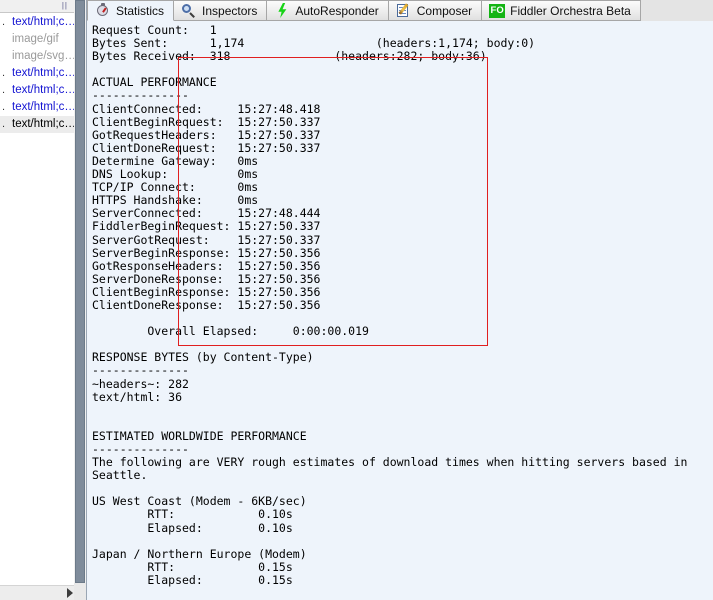  Describe the element at coordinates (444, 11) in the screenshot. I see `tab-label: Composer` at that location.